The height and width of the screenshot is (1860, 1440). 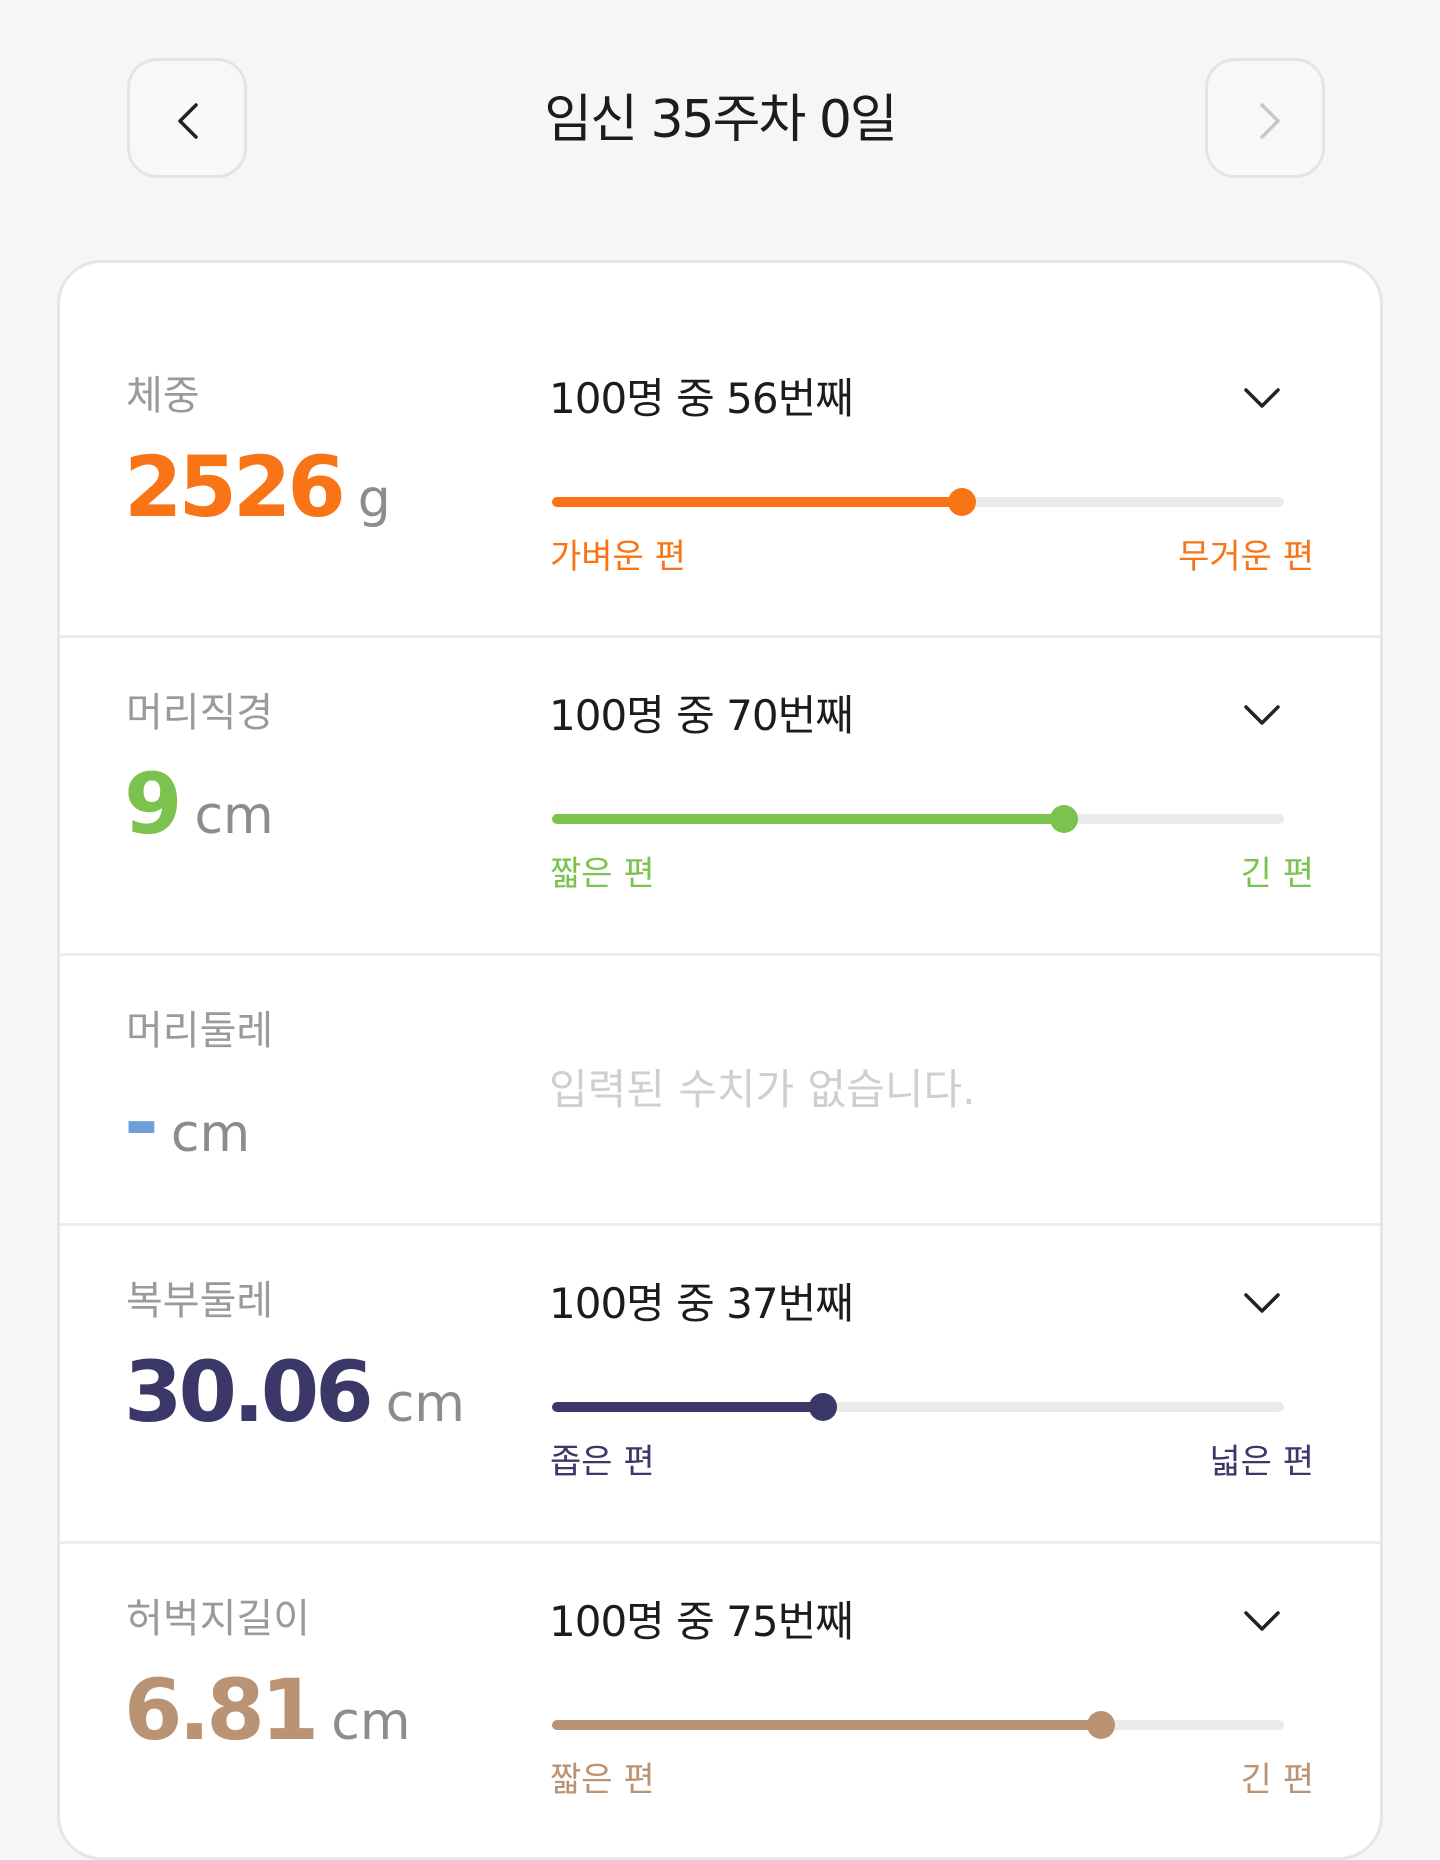 I want to click on metric-value: 2526 g, so click(x=257, y=493).